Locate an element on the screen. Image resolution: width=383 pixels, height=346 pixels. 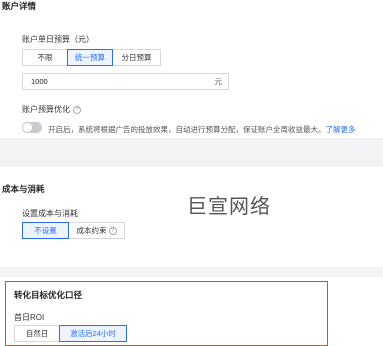
budget-amount-value: 1000 is located at coordinates (39, 81).